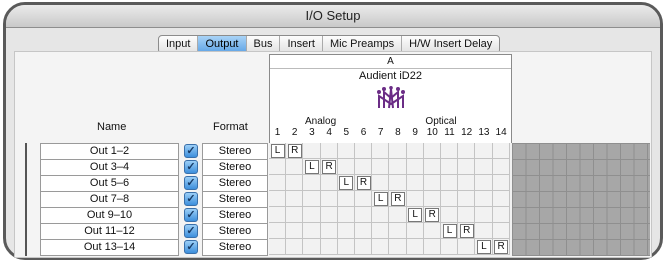 This screenshot has height=264, width=670. I want to click on output-name-field: Out 13–14, so click(109, 247).